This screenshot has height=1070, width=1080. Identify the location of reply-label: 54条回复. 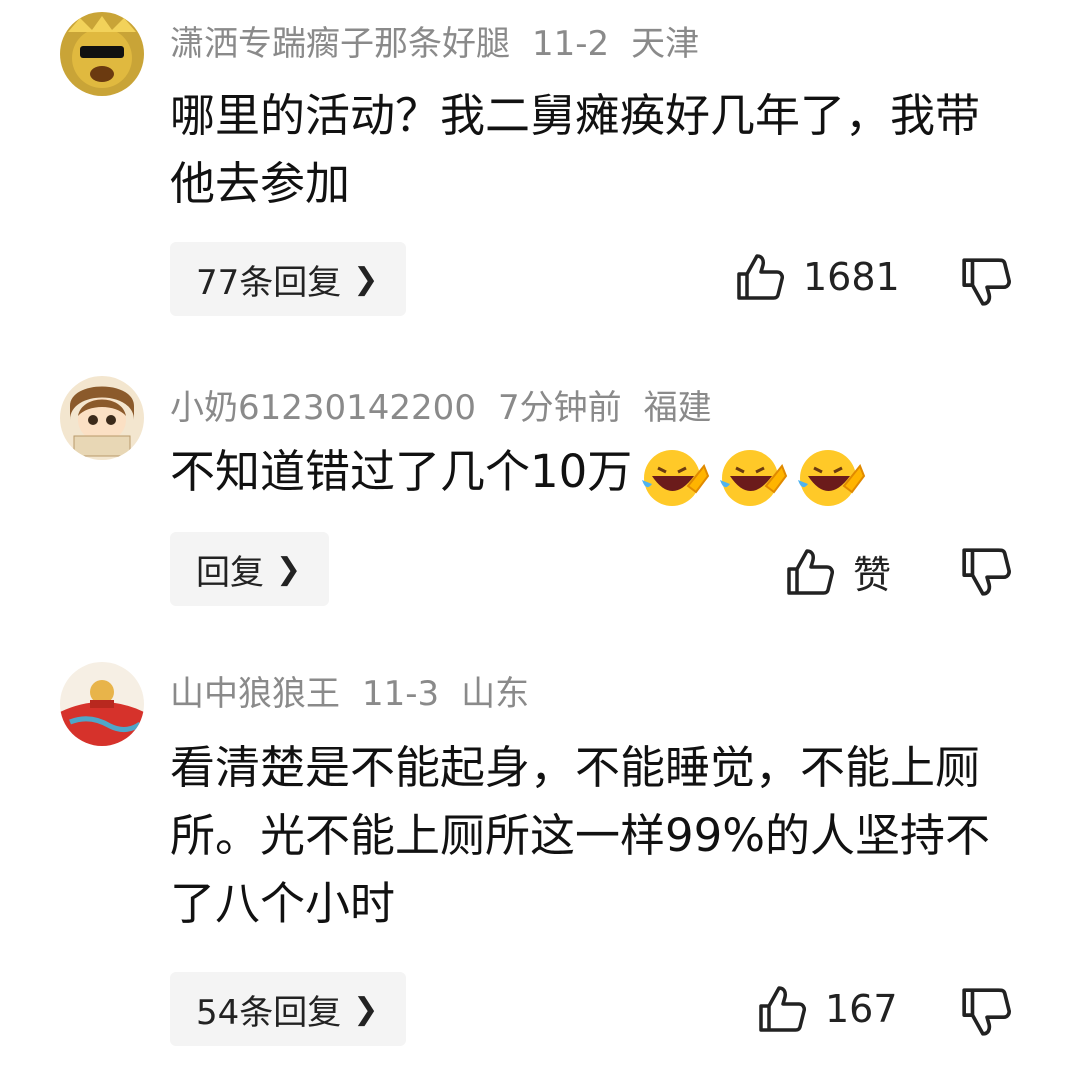
(269, 1012).